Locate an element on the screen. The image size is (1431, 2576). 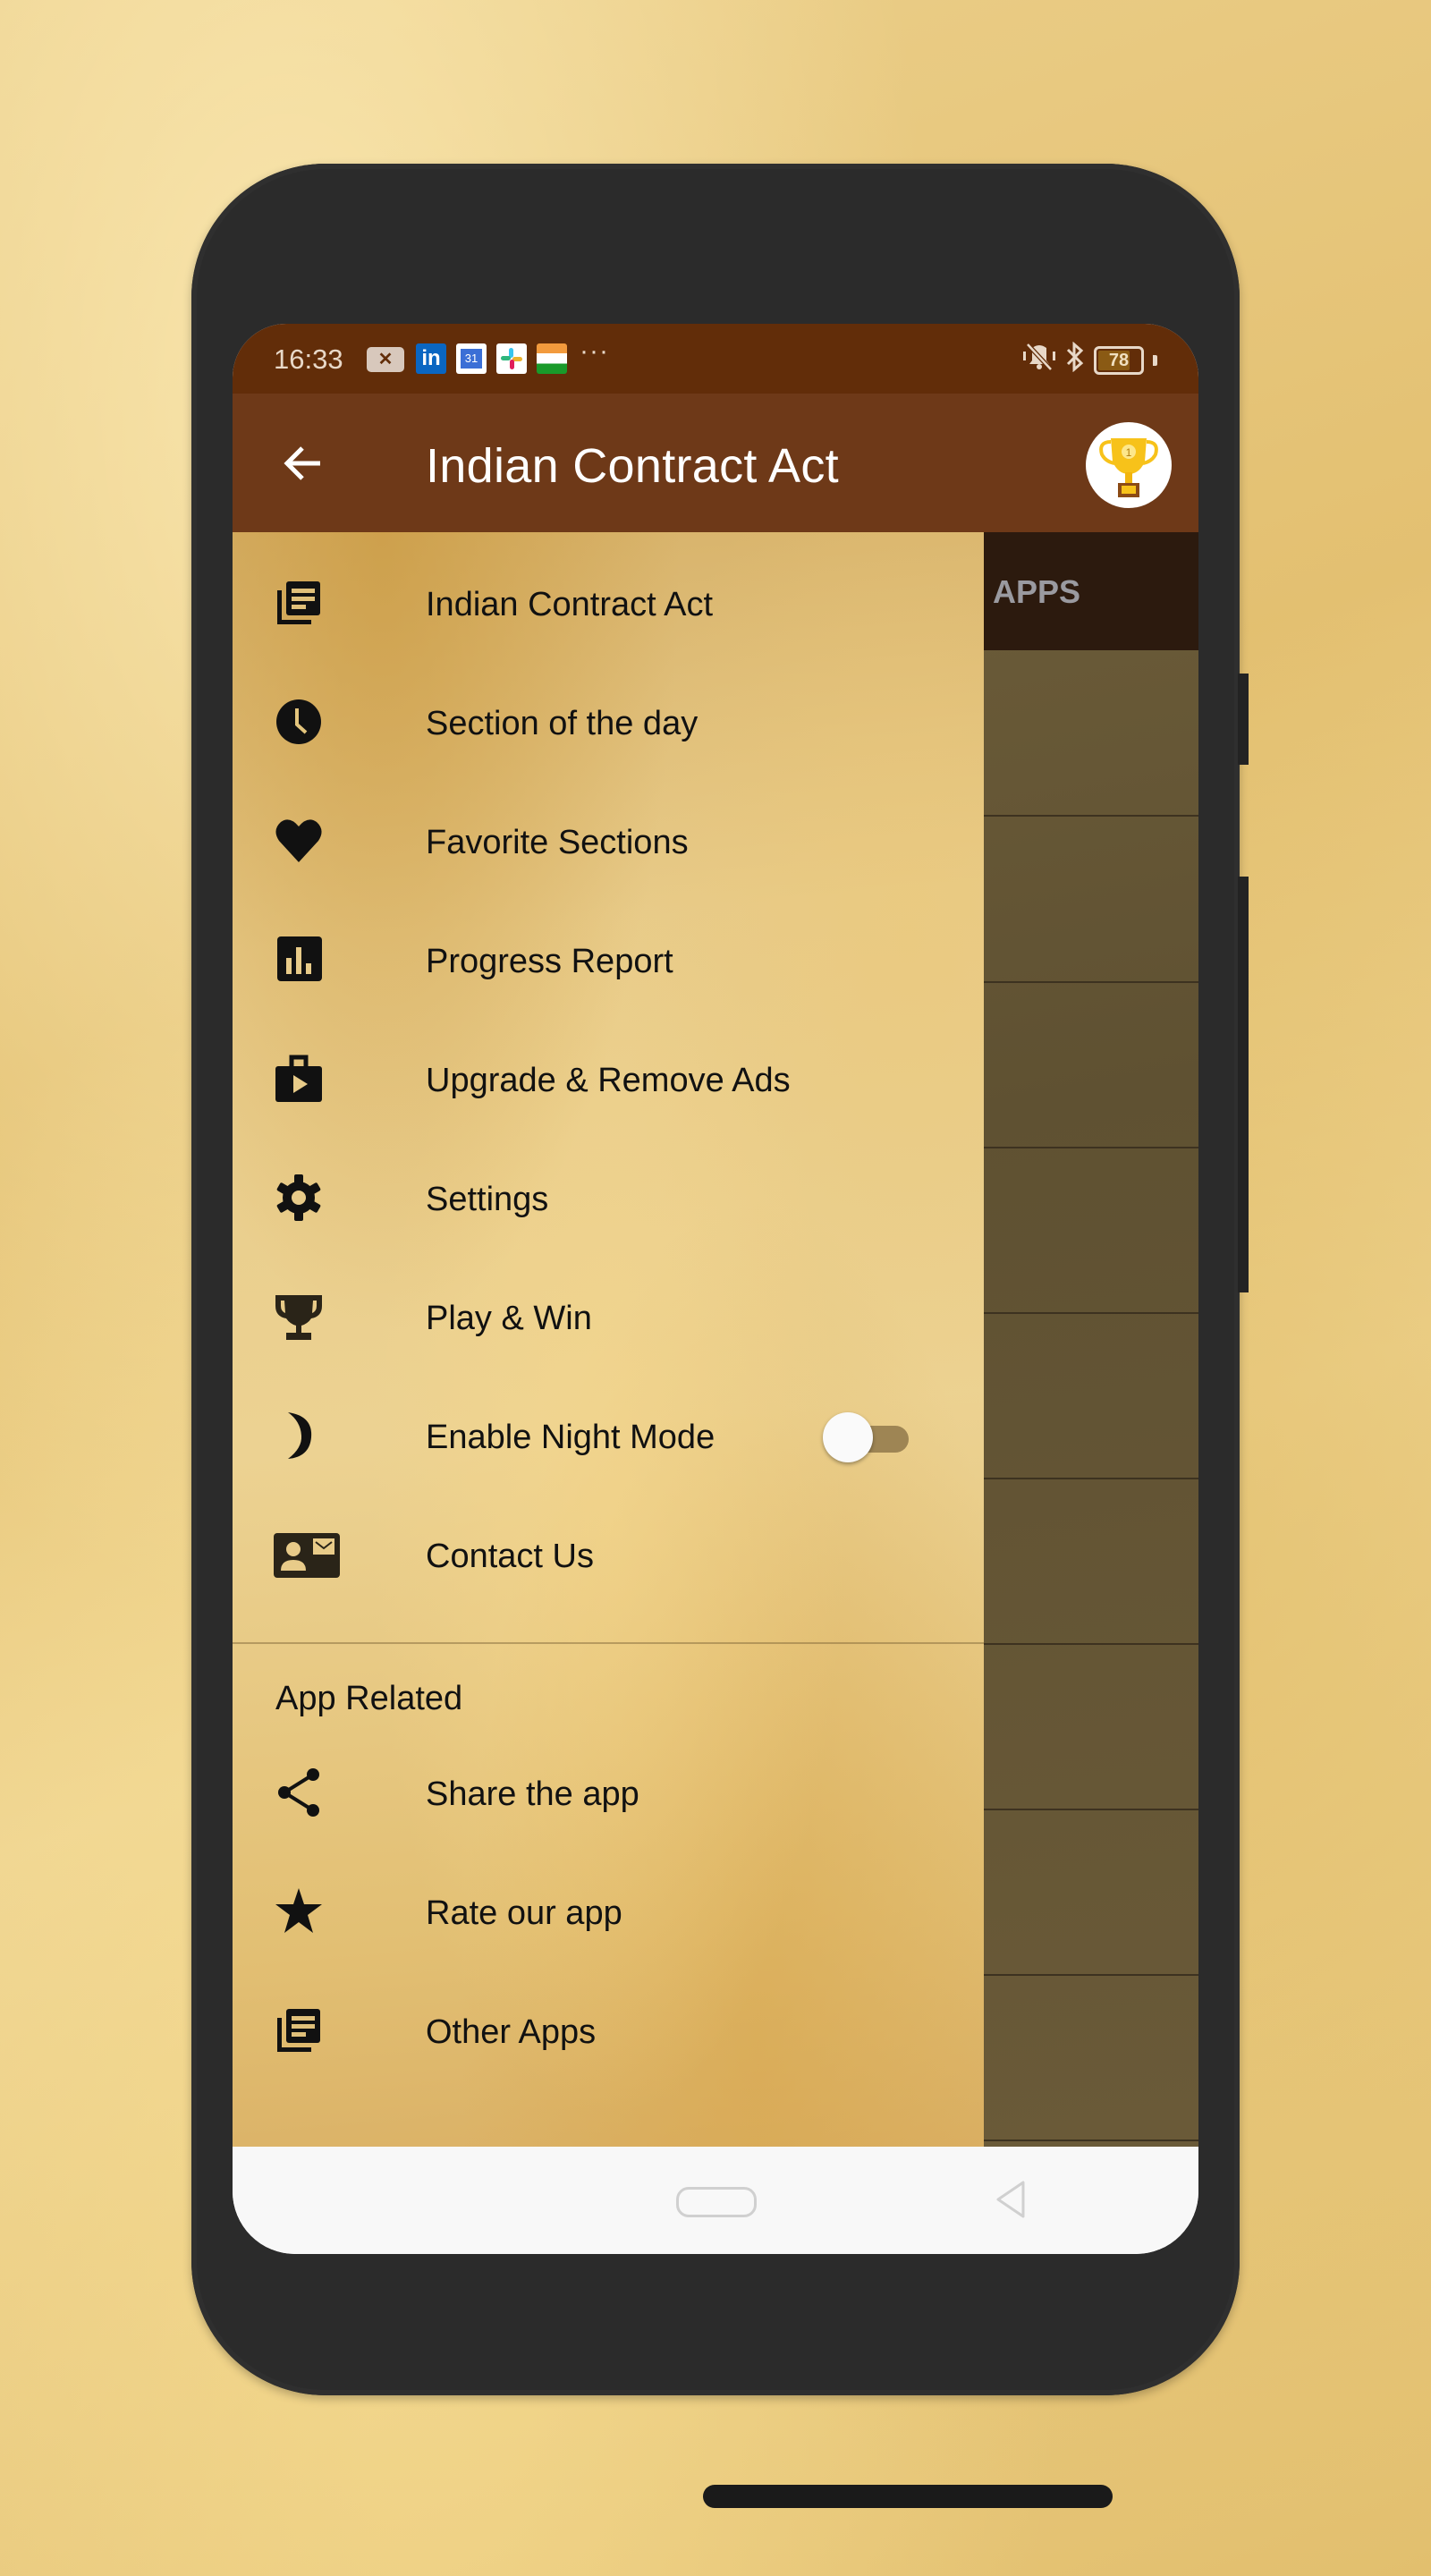
volume-button is located at coordinates (1244, 1084).